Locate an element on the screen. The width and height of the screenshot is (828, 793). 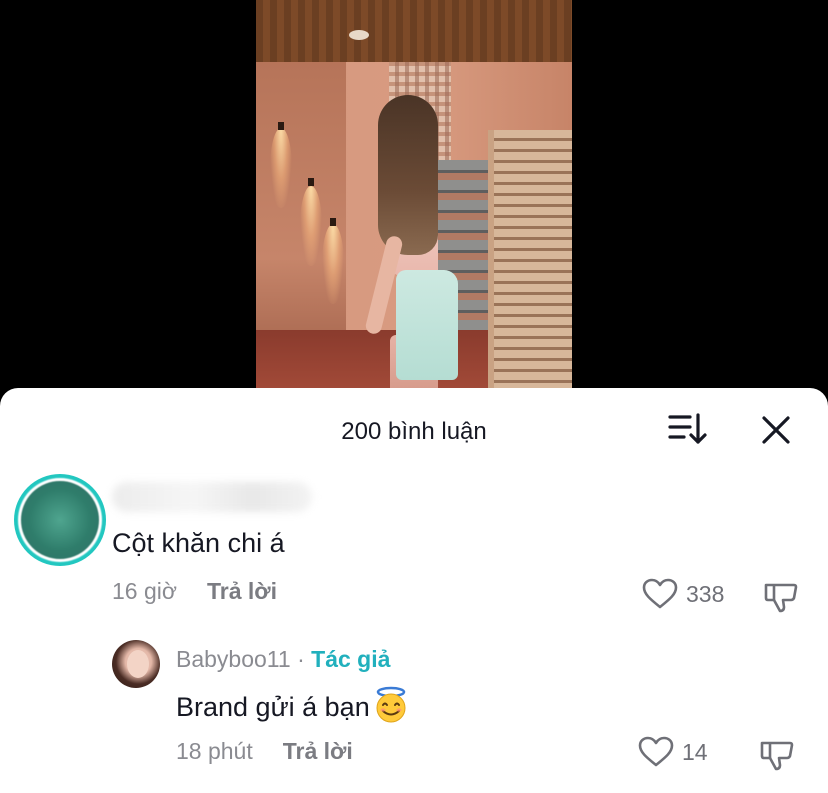
reply-text: Brand gửi á bạn is located at coordinates (293, 706).